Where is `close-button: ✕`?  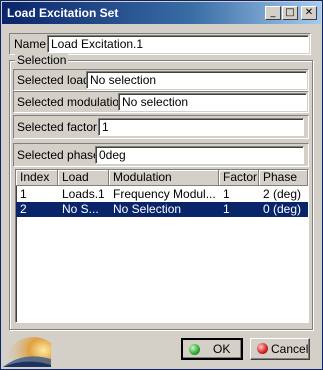
close-button: ✕ is located at coordinates (309, 13).